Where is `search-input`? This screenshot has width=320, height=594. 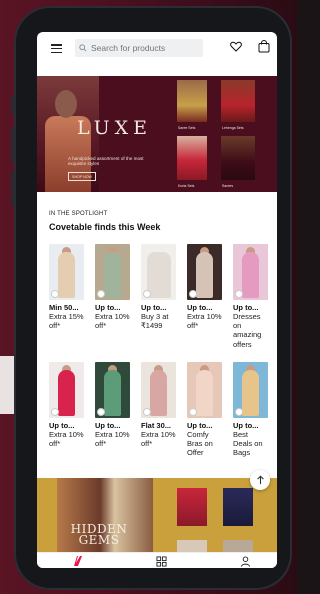 search-input is located at coordinates (144, 48).